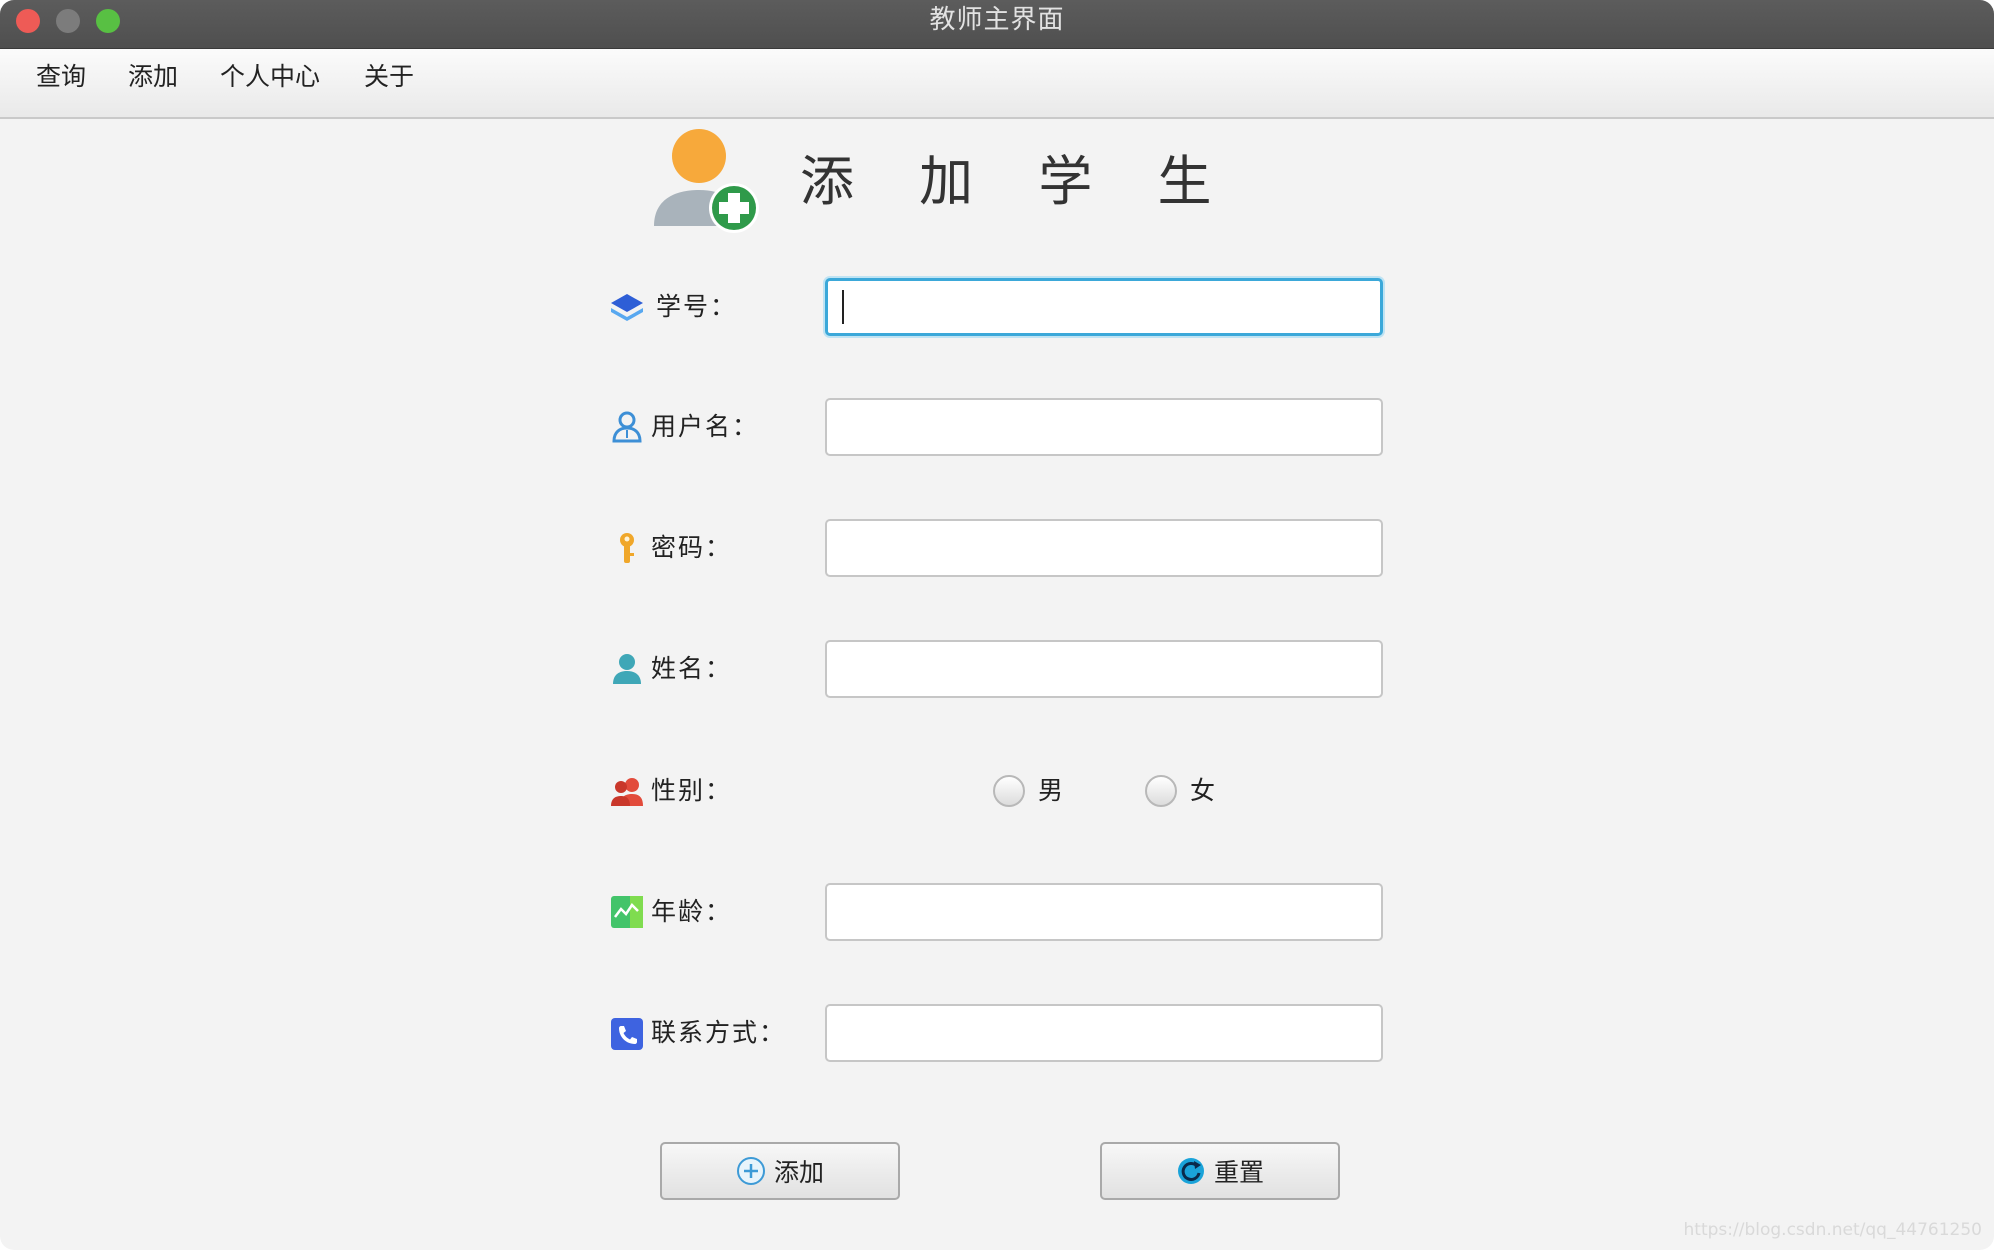  What do you see at coordinates (1161, 791) in the screenshot?
I see `gender-female-radio` at bounding box center [1161, 791].